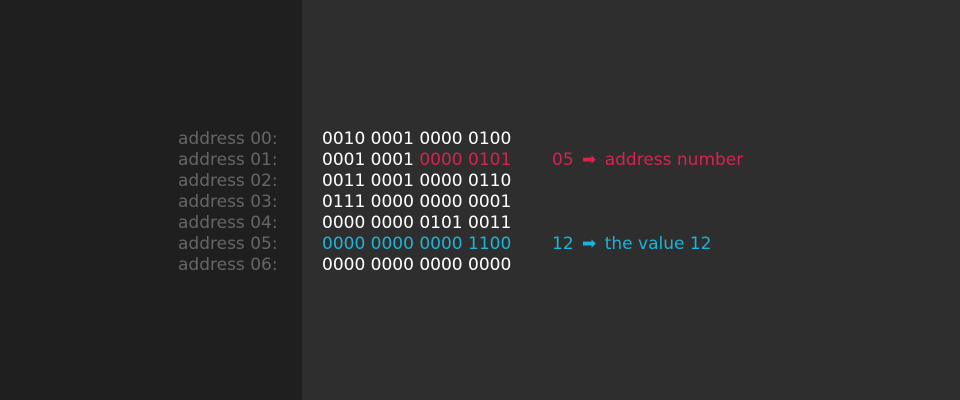 This screenshot has height=400, width=960. I want to click on binary-word-highlight-red: 0000 0101, so click(465, 160).